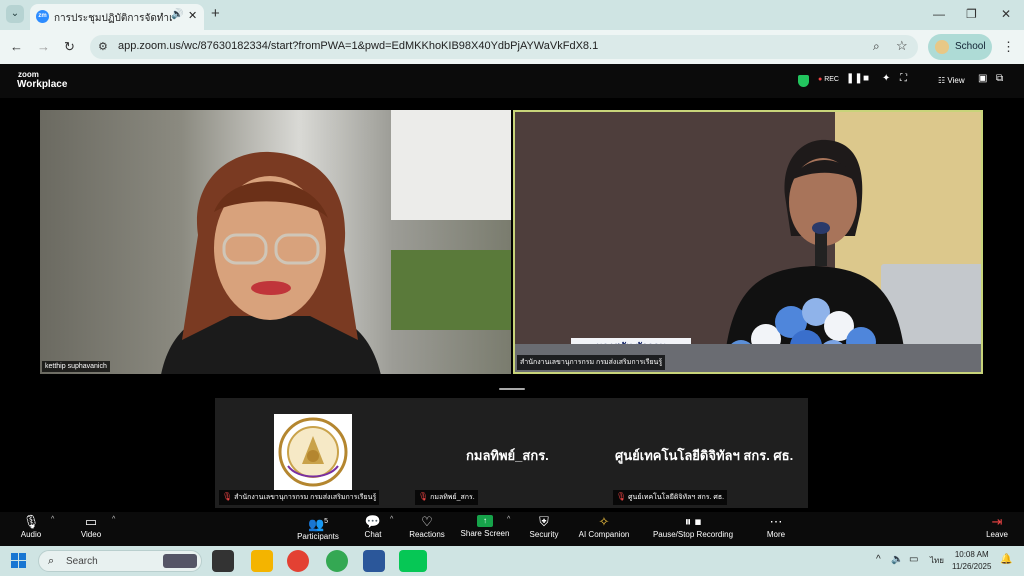 This screenshot has height=576, width=1024. What do you see at coordinates (52, 519) in the screenshot?
I see `audio-options-caret: ^` at bounding box center [52, 519].